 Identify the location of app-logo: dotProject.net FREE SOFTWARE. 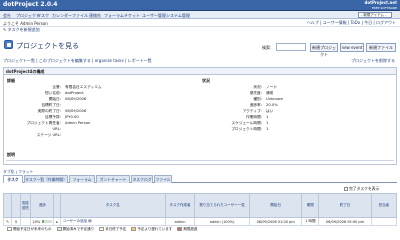
(372, 5).